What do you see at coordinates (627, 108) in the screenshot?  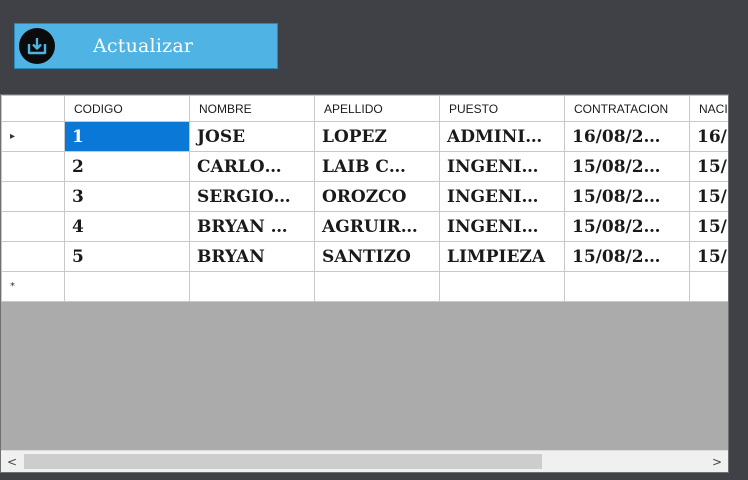 I see `column-header-contratacion: CONTRATACION` at bounding box center [627, 108].